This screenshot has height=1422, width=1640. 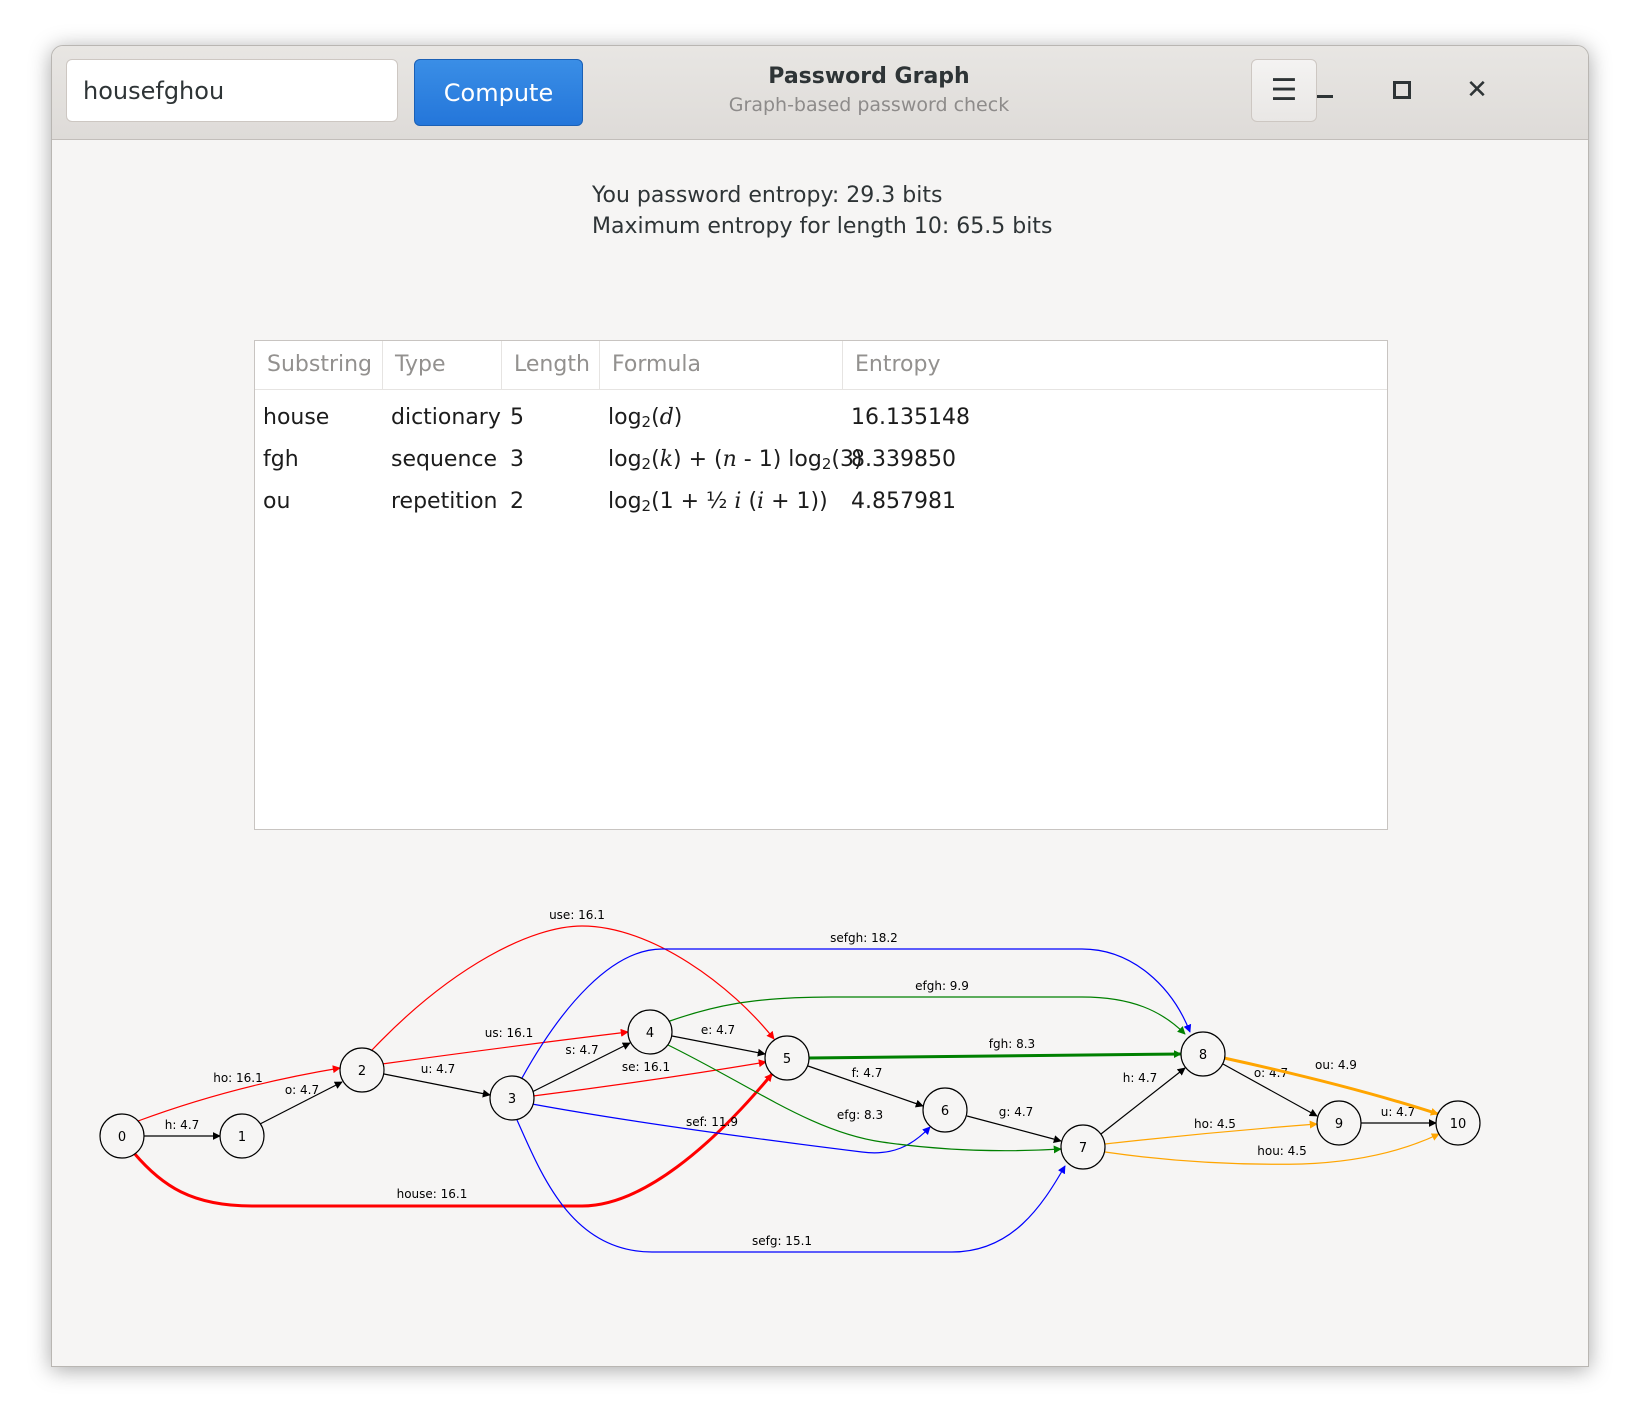 I want to click on graph-edge-label: ho: 16.1, so click(x=238, y=1078).